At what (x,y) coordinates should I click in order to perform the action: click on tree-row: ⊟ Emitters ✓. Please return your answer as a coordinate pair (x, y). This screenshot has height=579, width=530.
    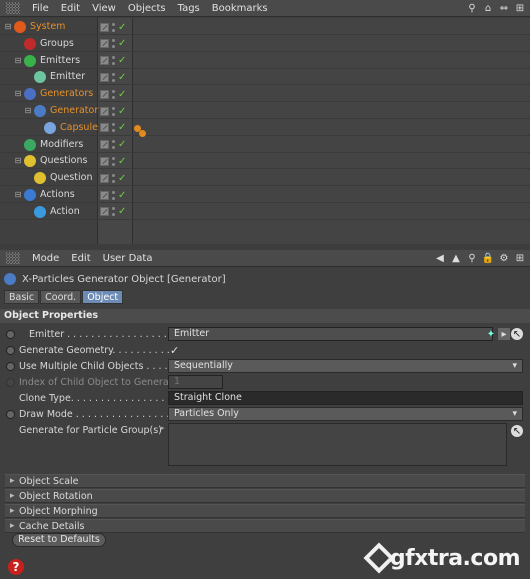
    Looking at the image, I should click on (265, 61).